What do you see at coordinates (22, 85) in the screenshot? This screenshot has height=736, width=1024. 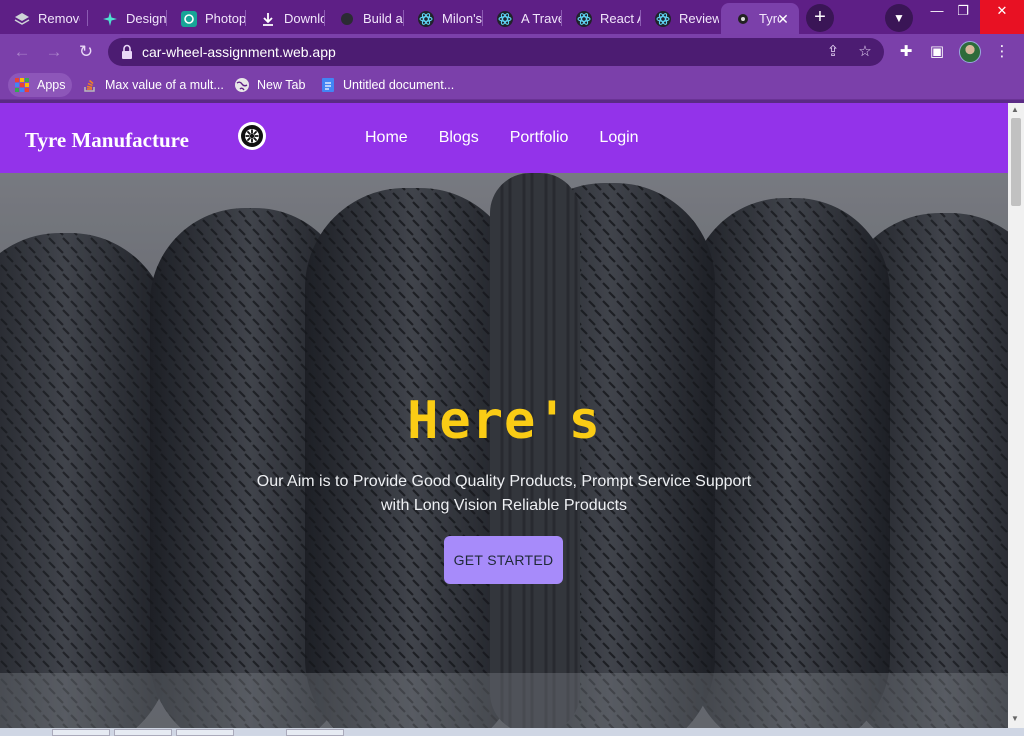 I see `apps-grid-icon` at bounding box center [22, 85].